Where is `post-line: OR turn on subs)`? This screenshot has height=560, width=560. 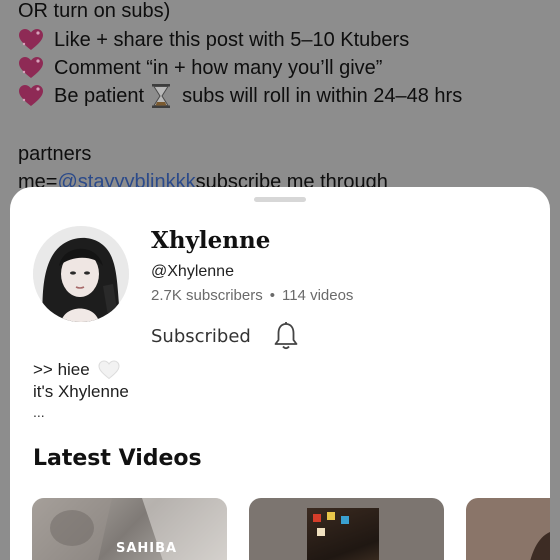
post-line: OR turn on subs) is located at coordinates (94, 11).